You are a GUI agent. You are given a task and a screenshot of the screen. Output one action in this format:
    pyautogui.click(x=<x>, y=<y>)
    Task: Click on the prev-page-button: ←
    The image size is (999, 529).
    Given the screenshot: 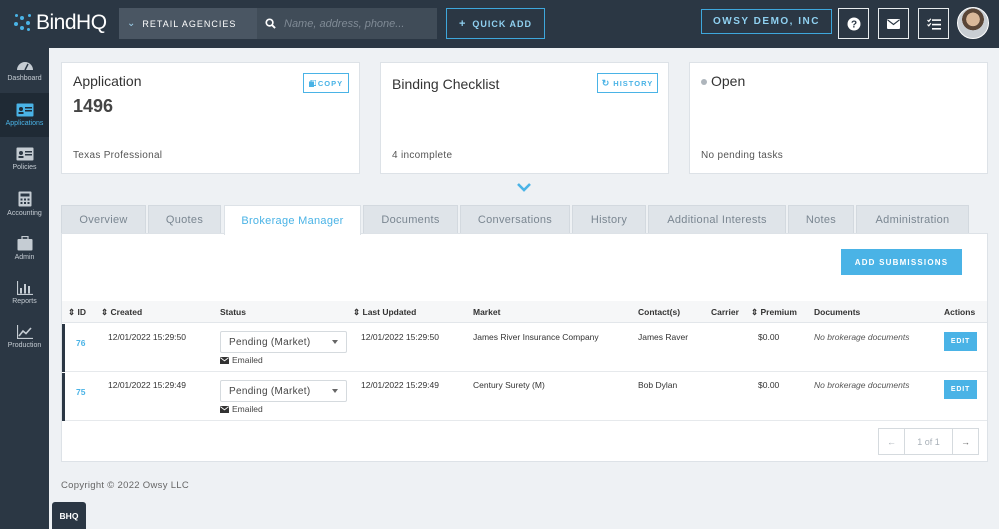 What is the action you would take?
    pyautogui.click(x=891, y=441)
    